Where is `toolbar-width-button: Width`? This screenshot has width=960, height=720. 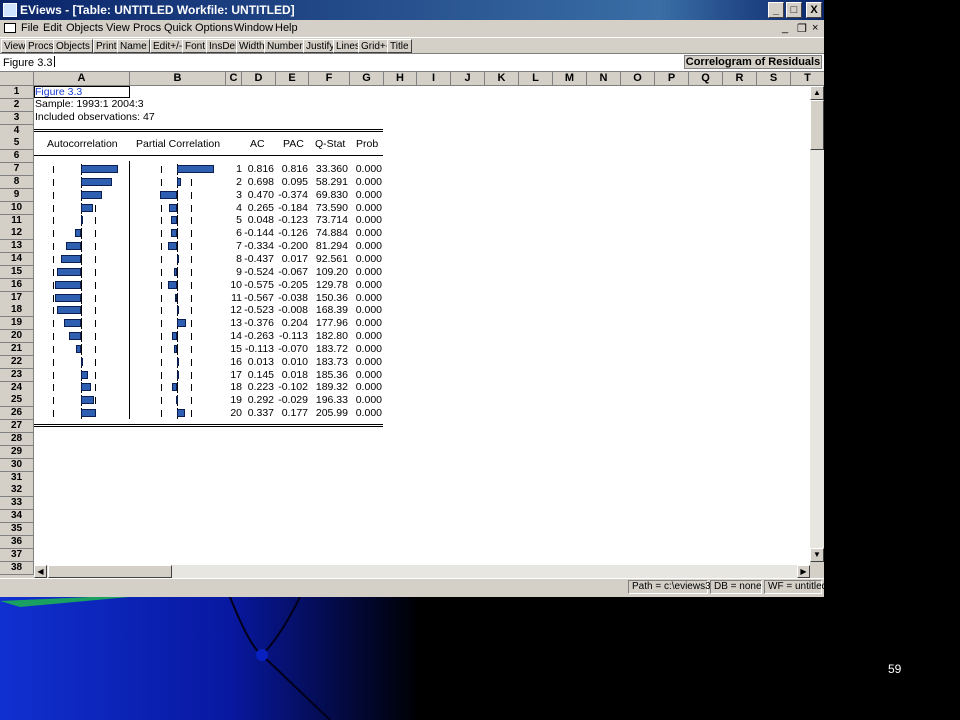 toolbar-width-button: Width is located at coordinates (252, 46).